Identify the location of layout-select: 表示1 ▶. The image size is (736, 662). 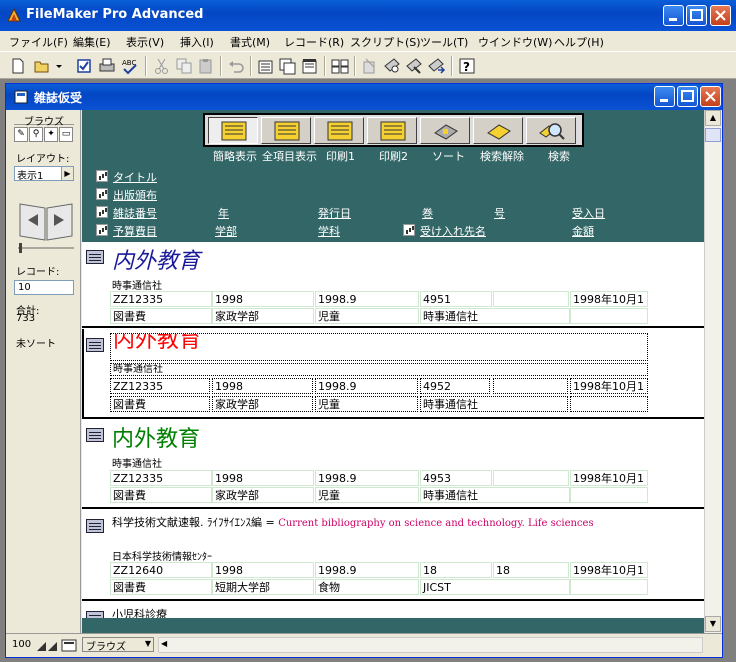
(44, 174).